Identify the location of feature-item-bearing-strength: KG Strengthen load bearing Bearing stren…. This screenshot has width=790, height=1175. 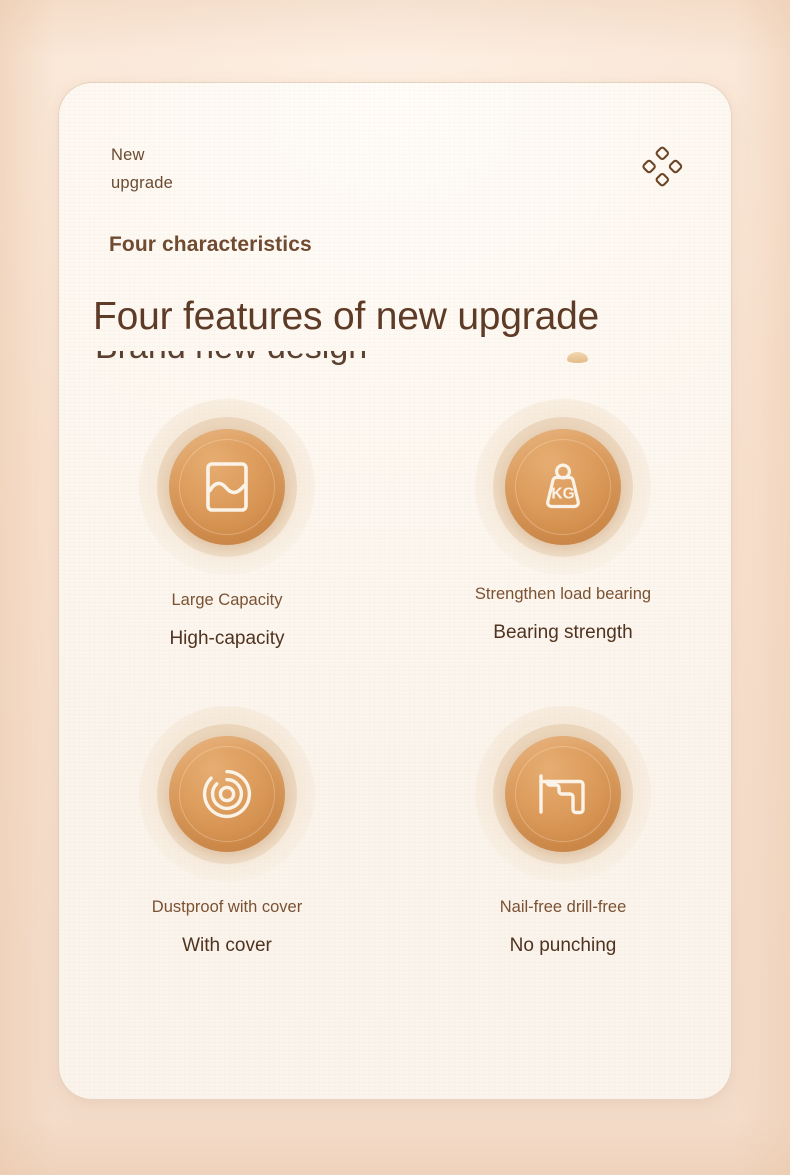
(563, 524).